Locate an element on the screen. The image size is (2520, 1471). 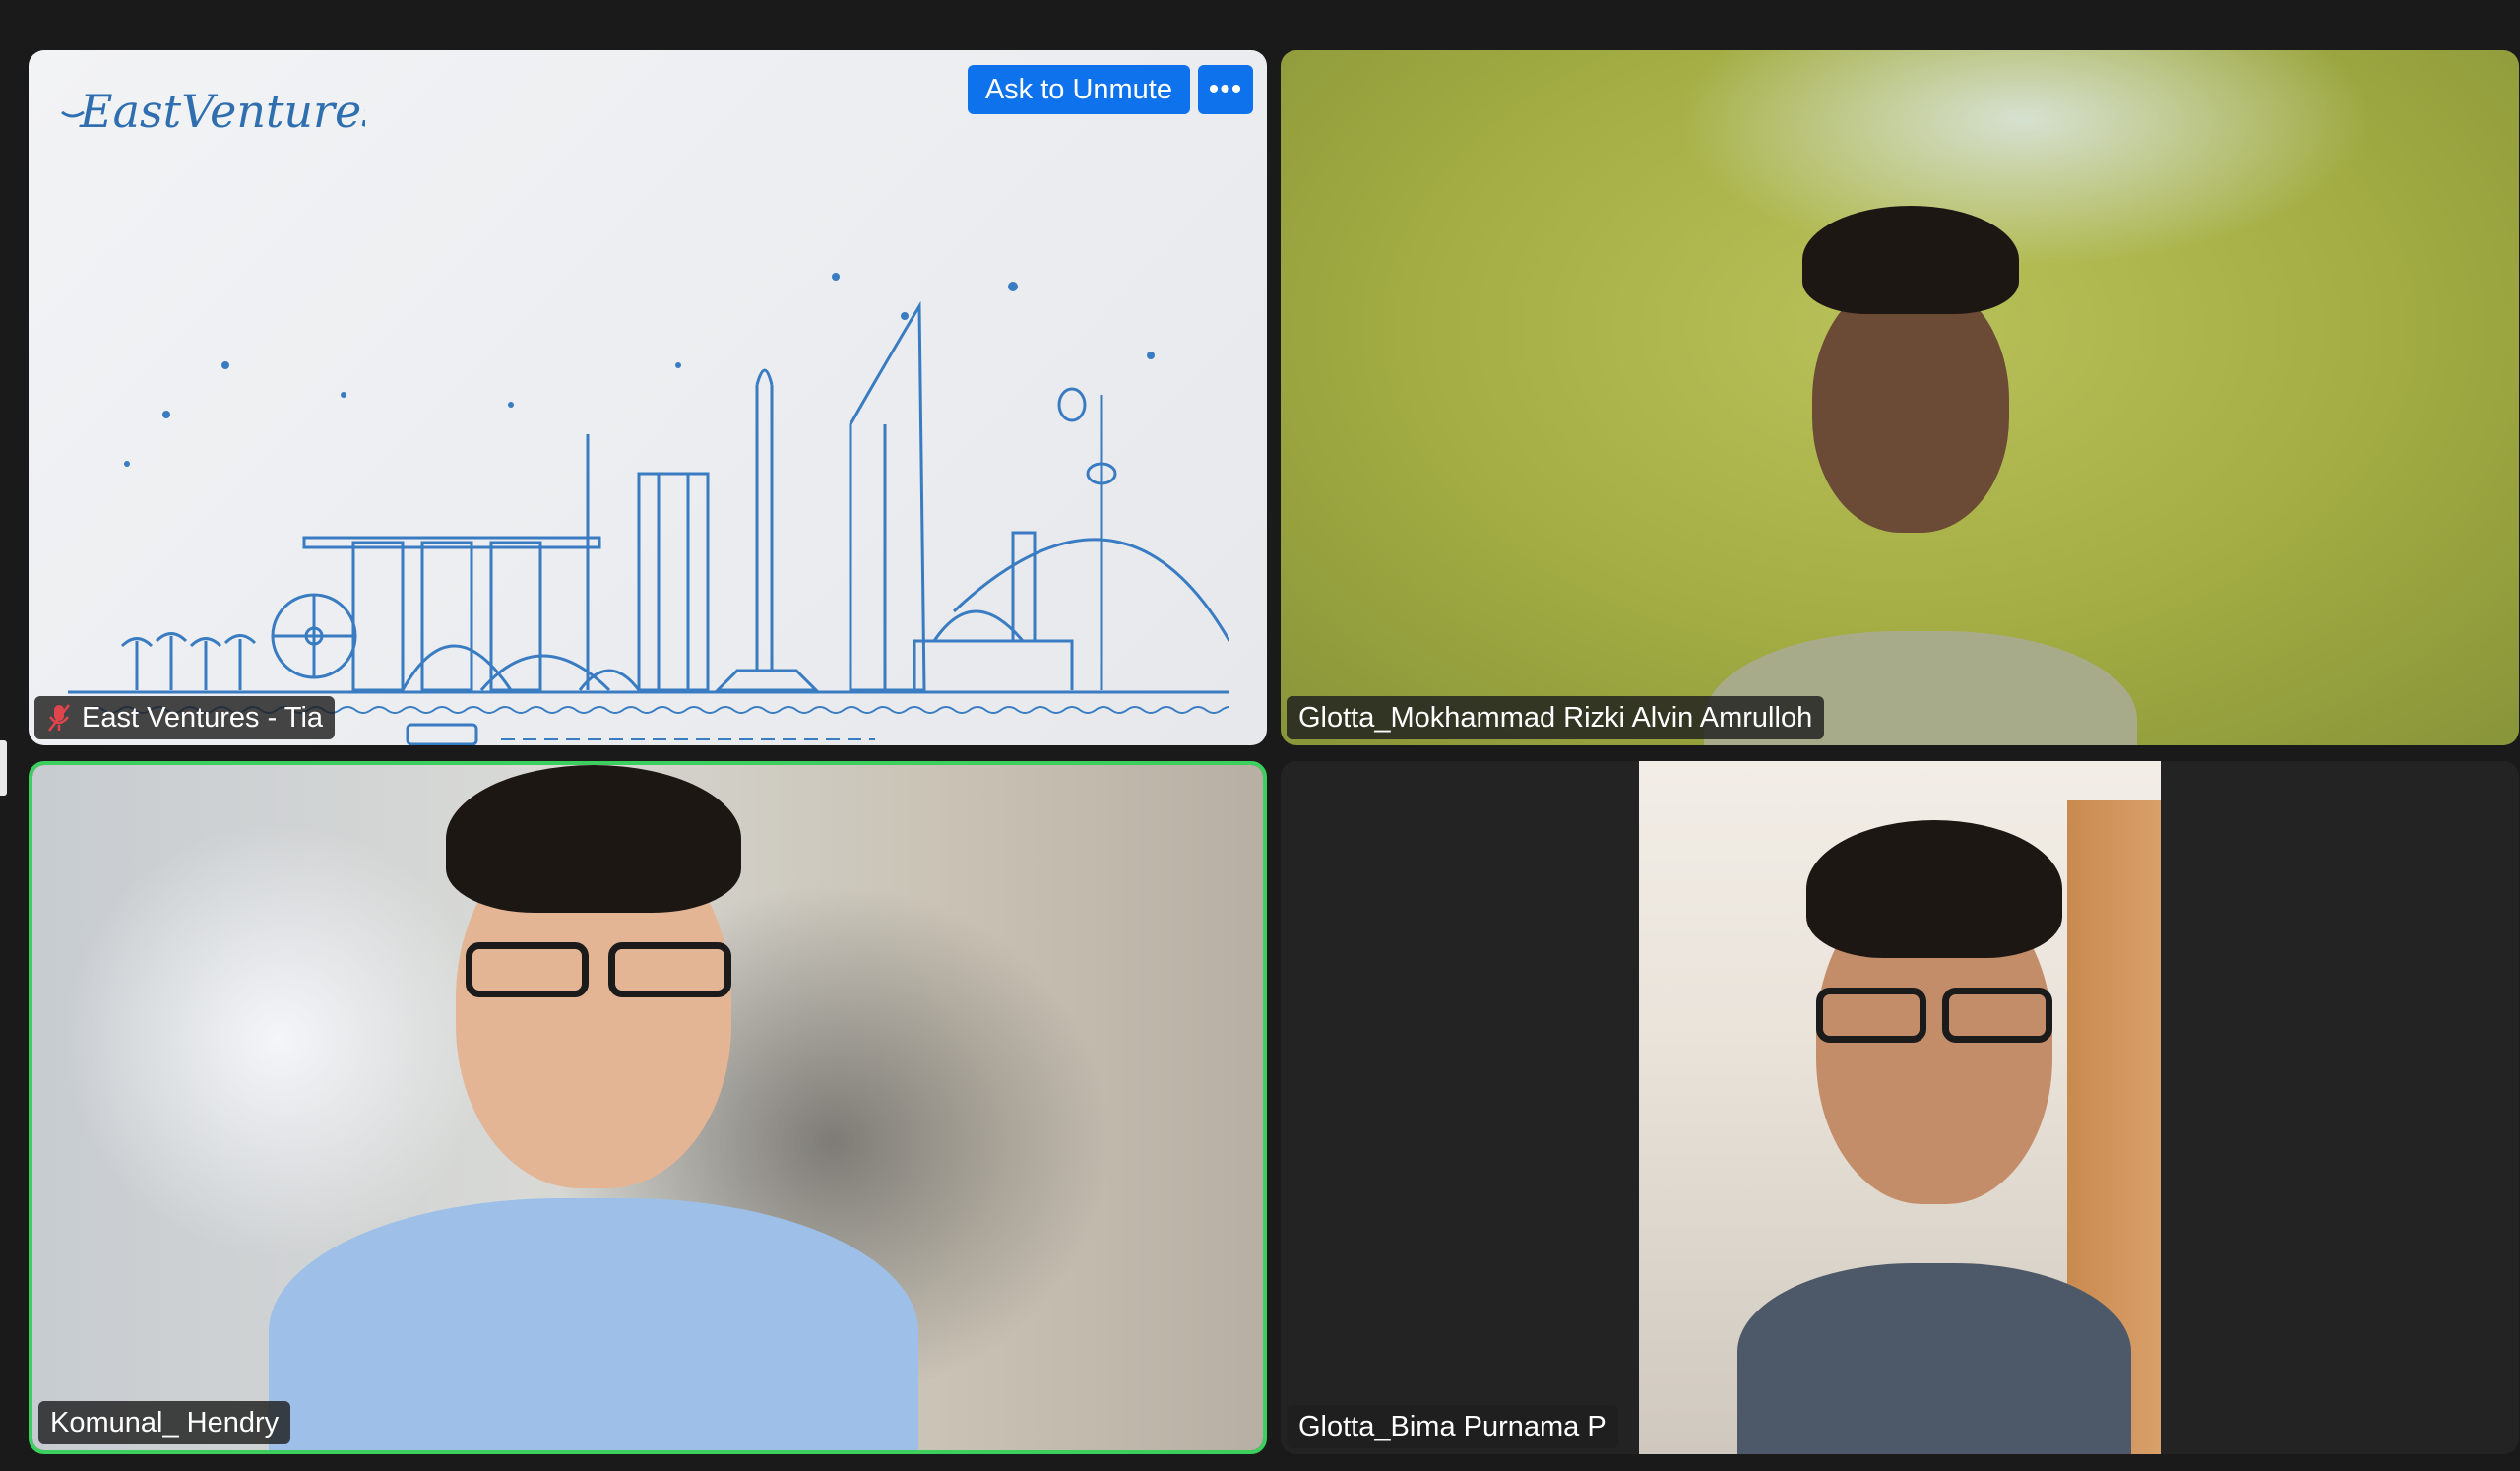
participant-name: Glotta_Mokhammad Rizki Alvin Amrulloh is located at coordinates (1555, 717).